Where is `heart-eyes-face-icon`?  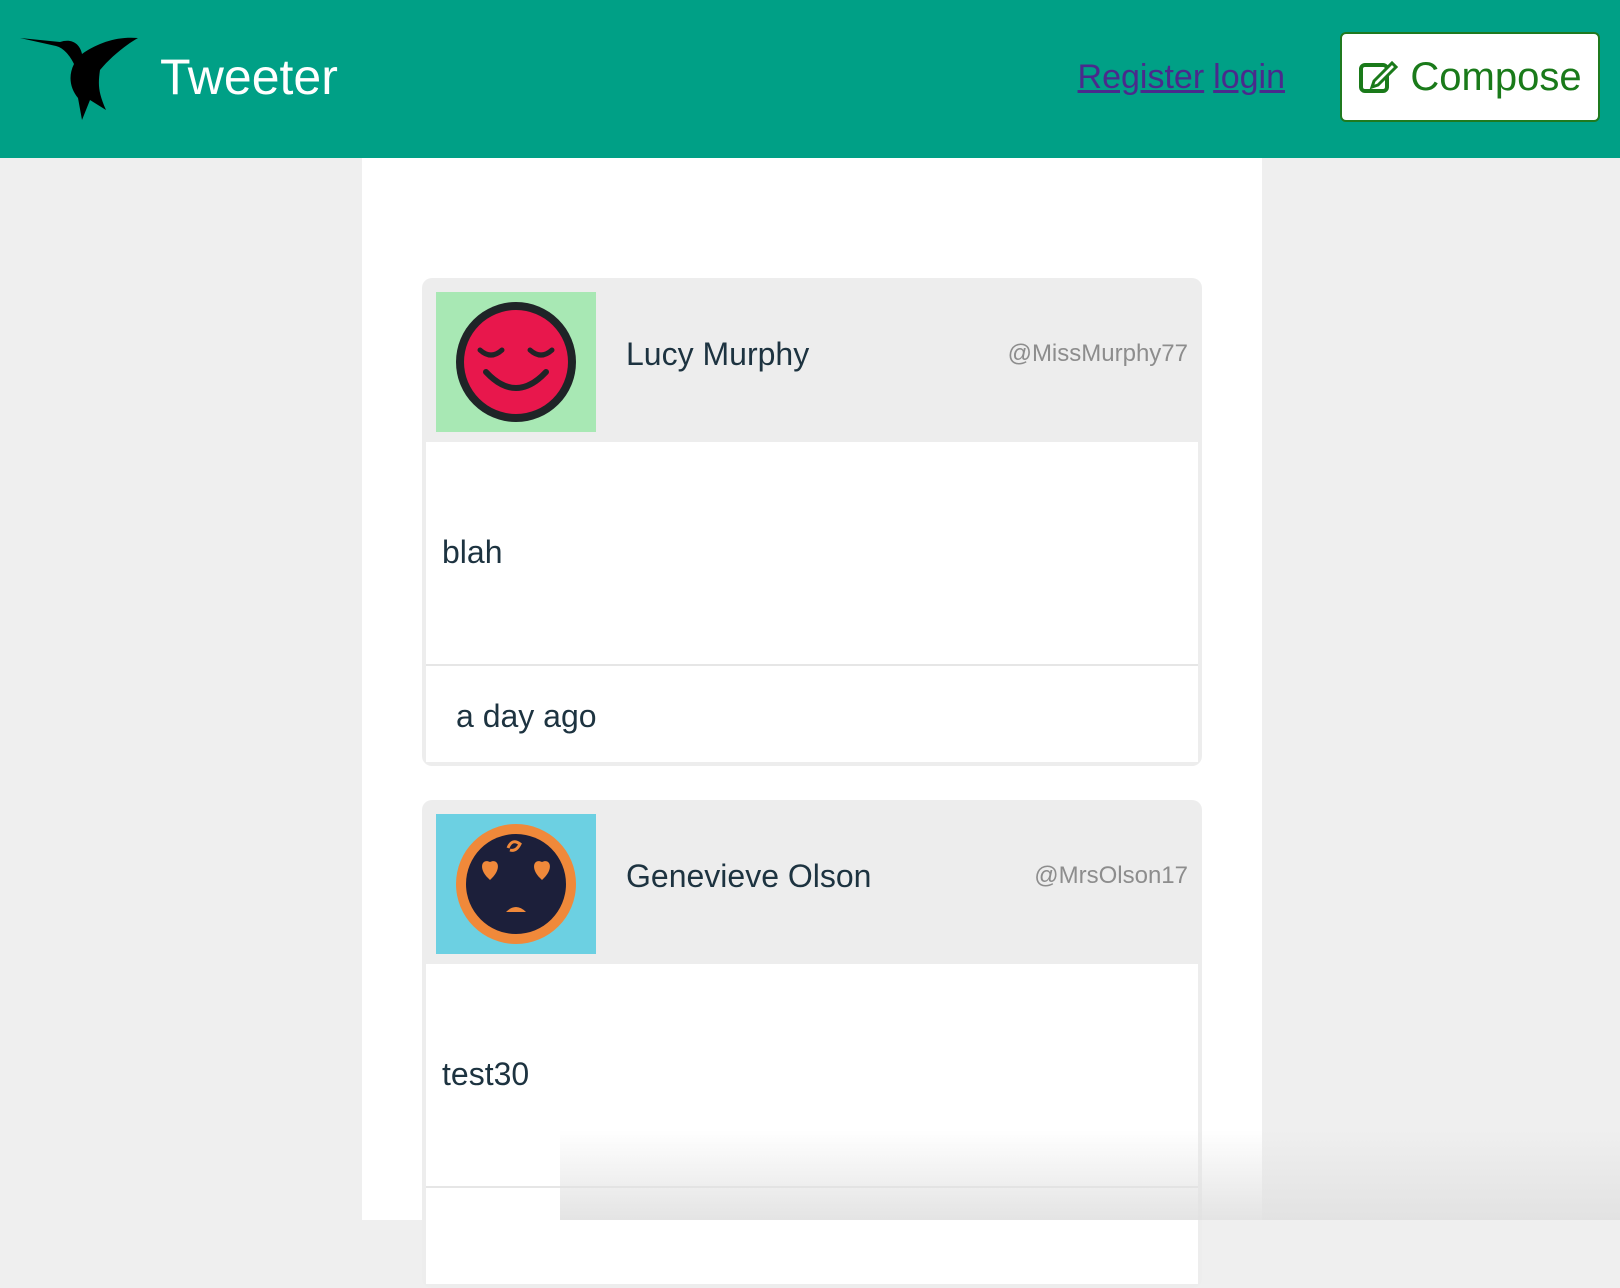 heart-eyes-face-icon is located at coordinates (516, 884).